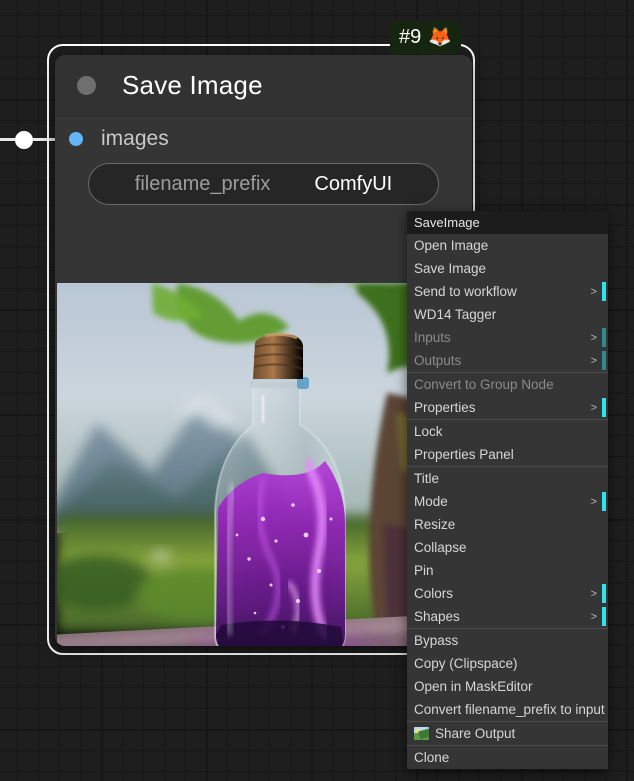 The height and width of the screenshot is (781, 634). What do you see at coordinates (438, 360) in the screenshot?
I see `context-menu-item-label: Outputs` at bounding box center [438, 360].